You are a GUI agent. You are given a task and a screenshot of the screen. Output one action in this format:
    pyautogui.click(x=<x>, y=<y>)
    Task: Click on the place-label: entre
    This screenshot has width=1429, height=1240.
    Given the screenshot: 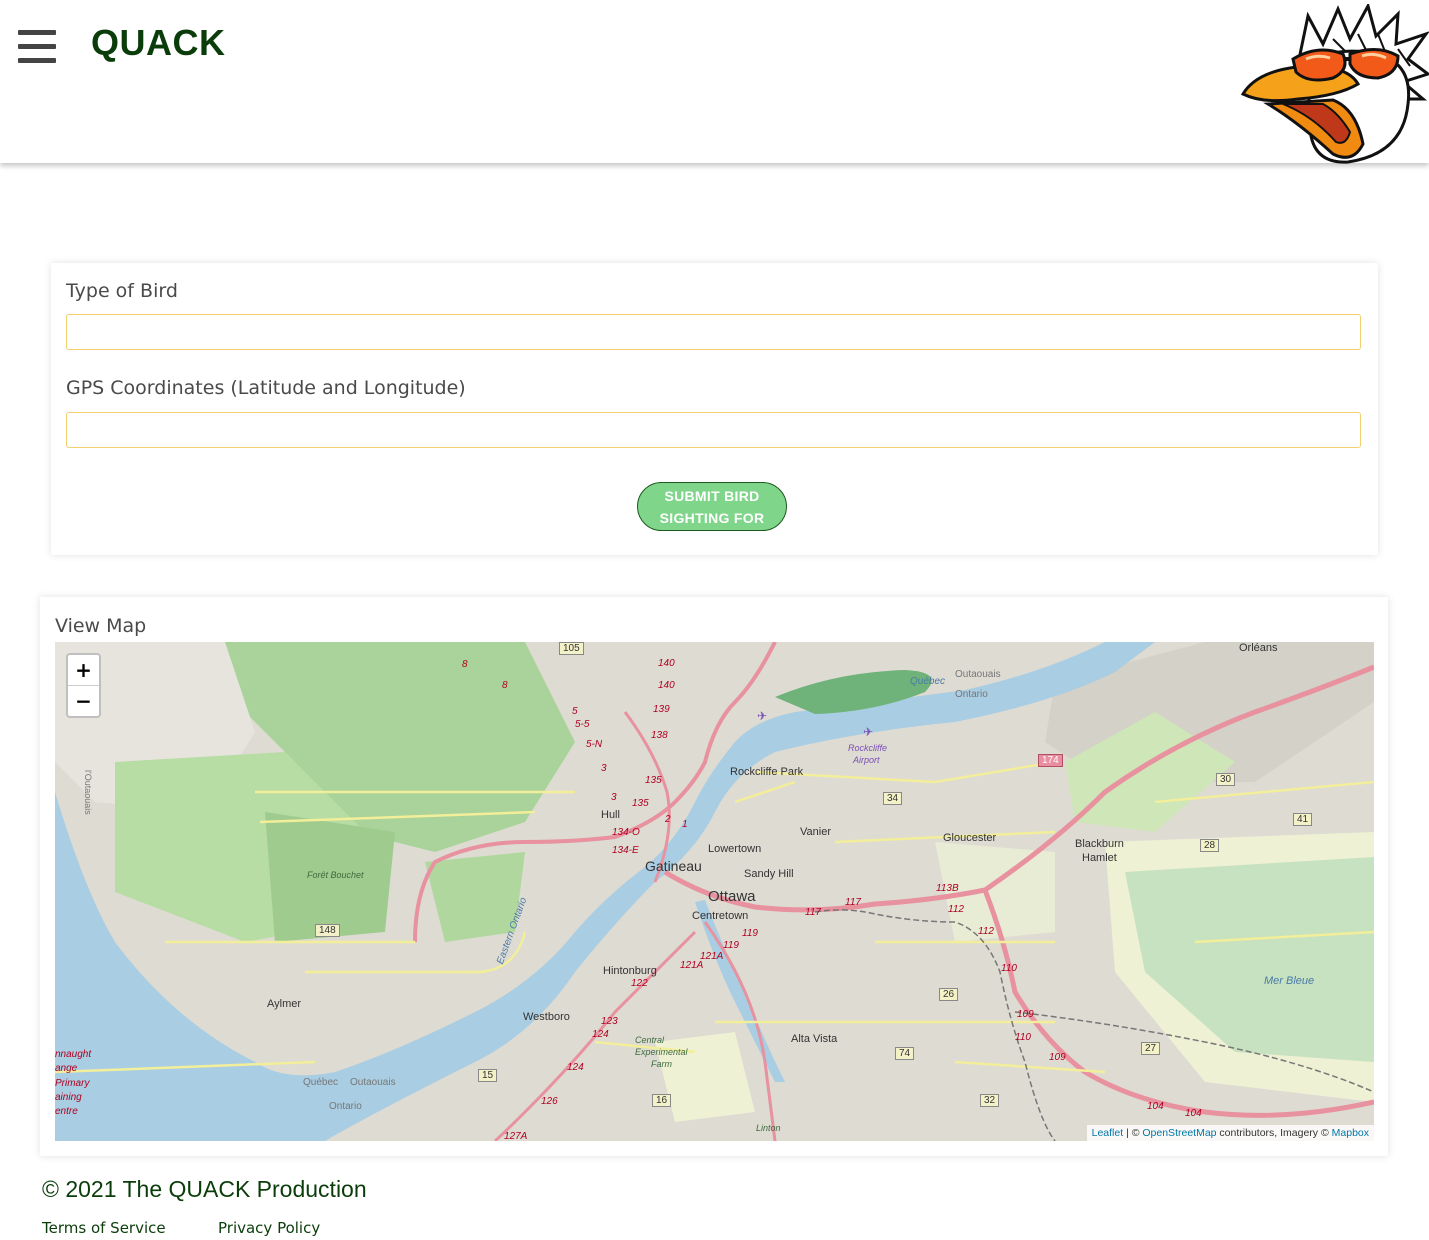 What is the action you would take?
    pyautogui.click(x=66, y=1111)
    